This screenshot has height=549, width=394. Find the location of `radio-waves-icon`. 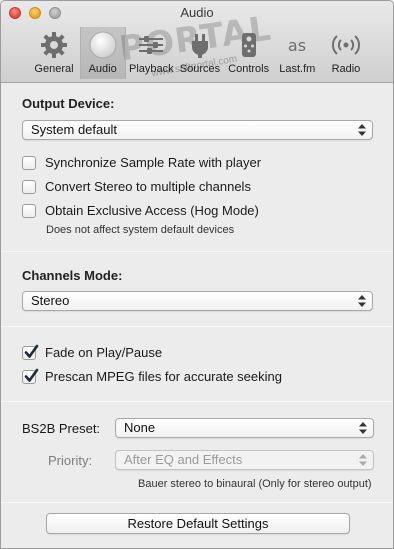

radio-waves-icon is located at coordinates (346, 45).